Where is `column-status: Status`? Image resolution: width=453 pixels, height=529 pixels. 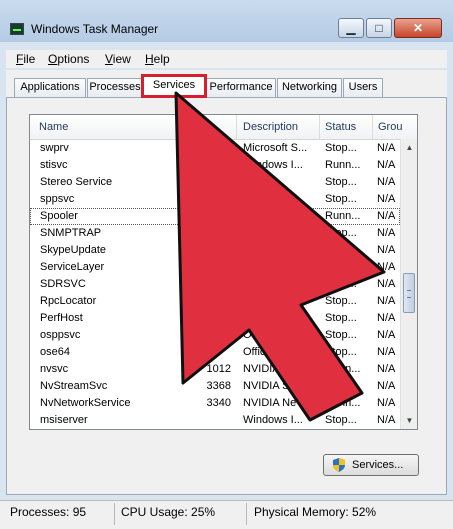
column-status: Status is located at coordinates (340, 127).